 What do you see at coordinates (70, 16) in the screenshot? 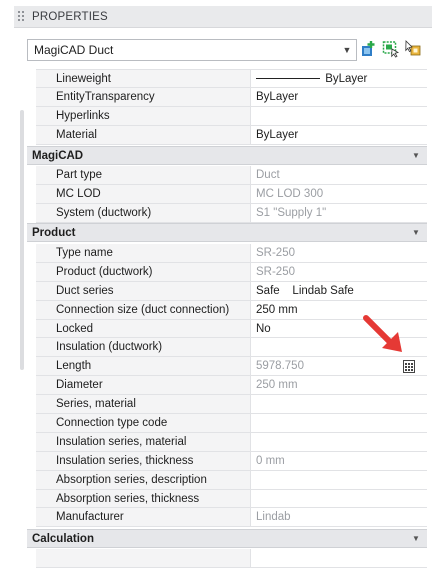
I see `palette-title: PROPERTIES` at bounding box center [70, 16].